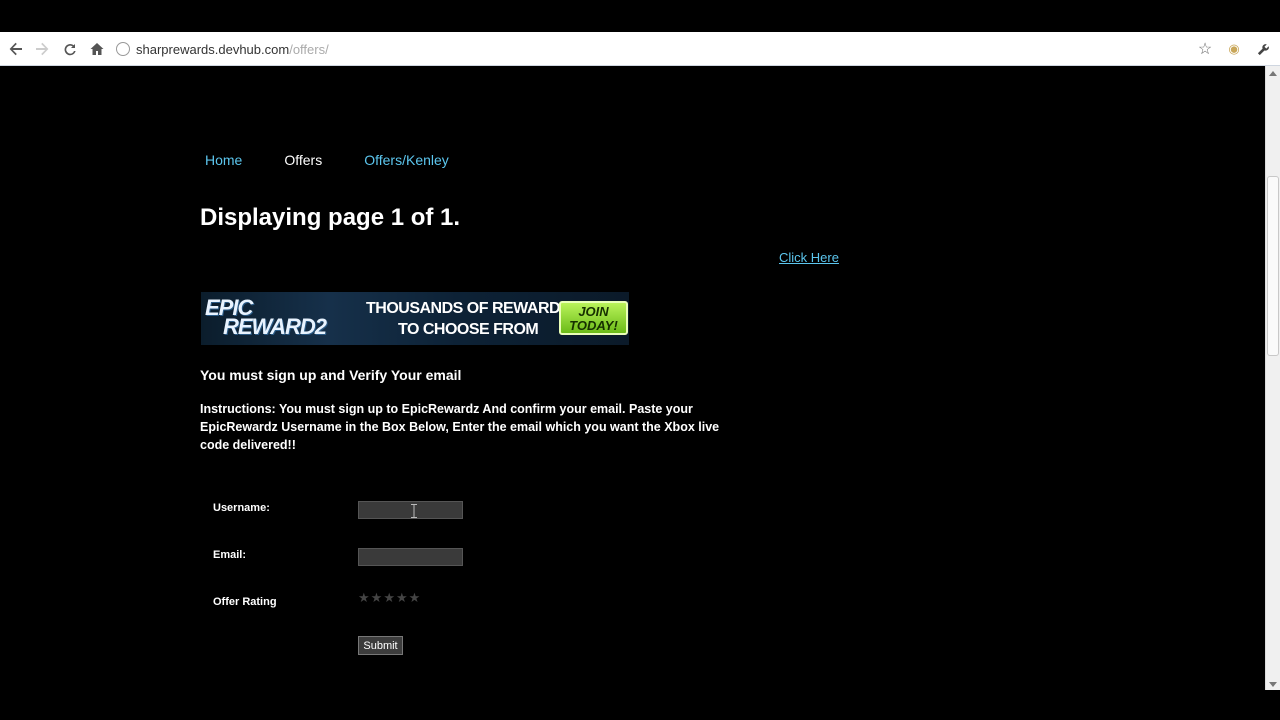 This screenshot has width=1280, height=720. I want to click on reload-button, so click(70, 49).